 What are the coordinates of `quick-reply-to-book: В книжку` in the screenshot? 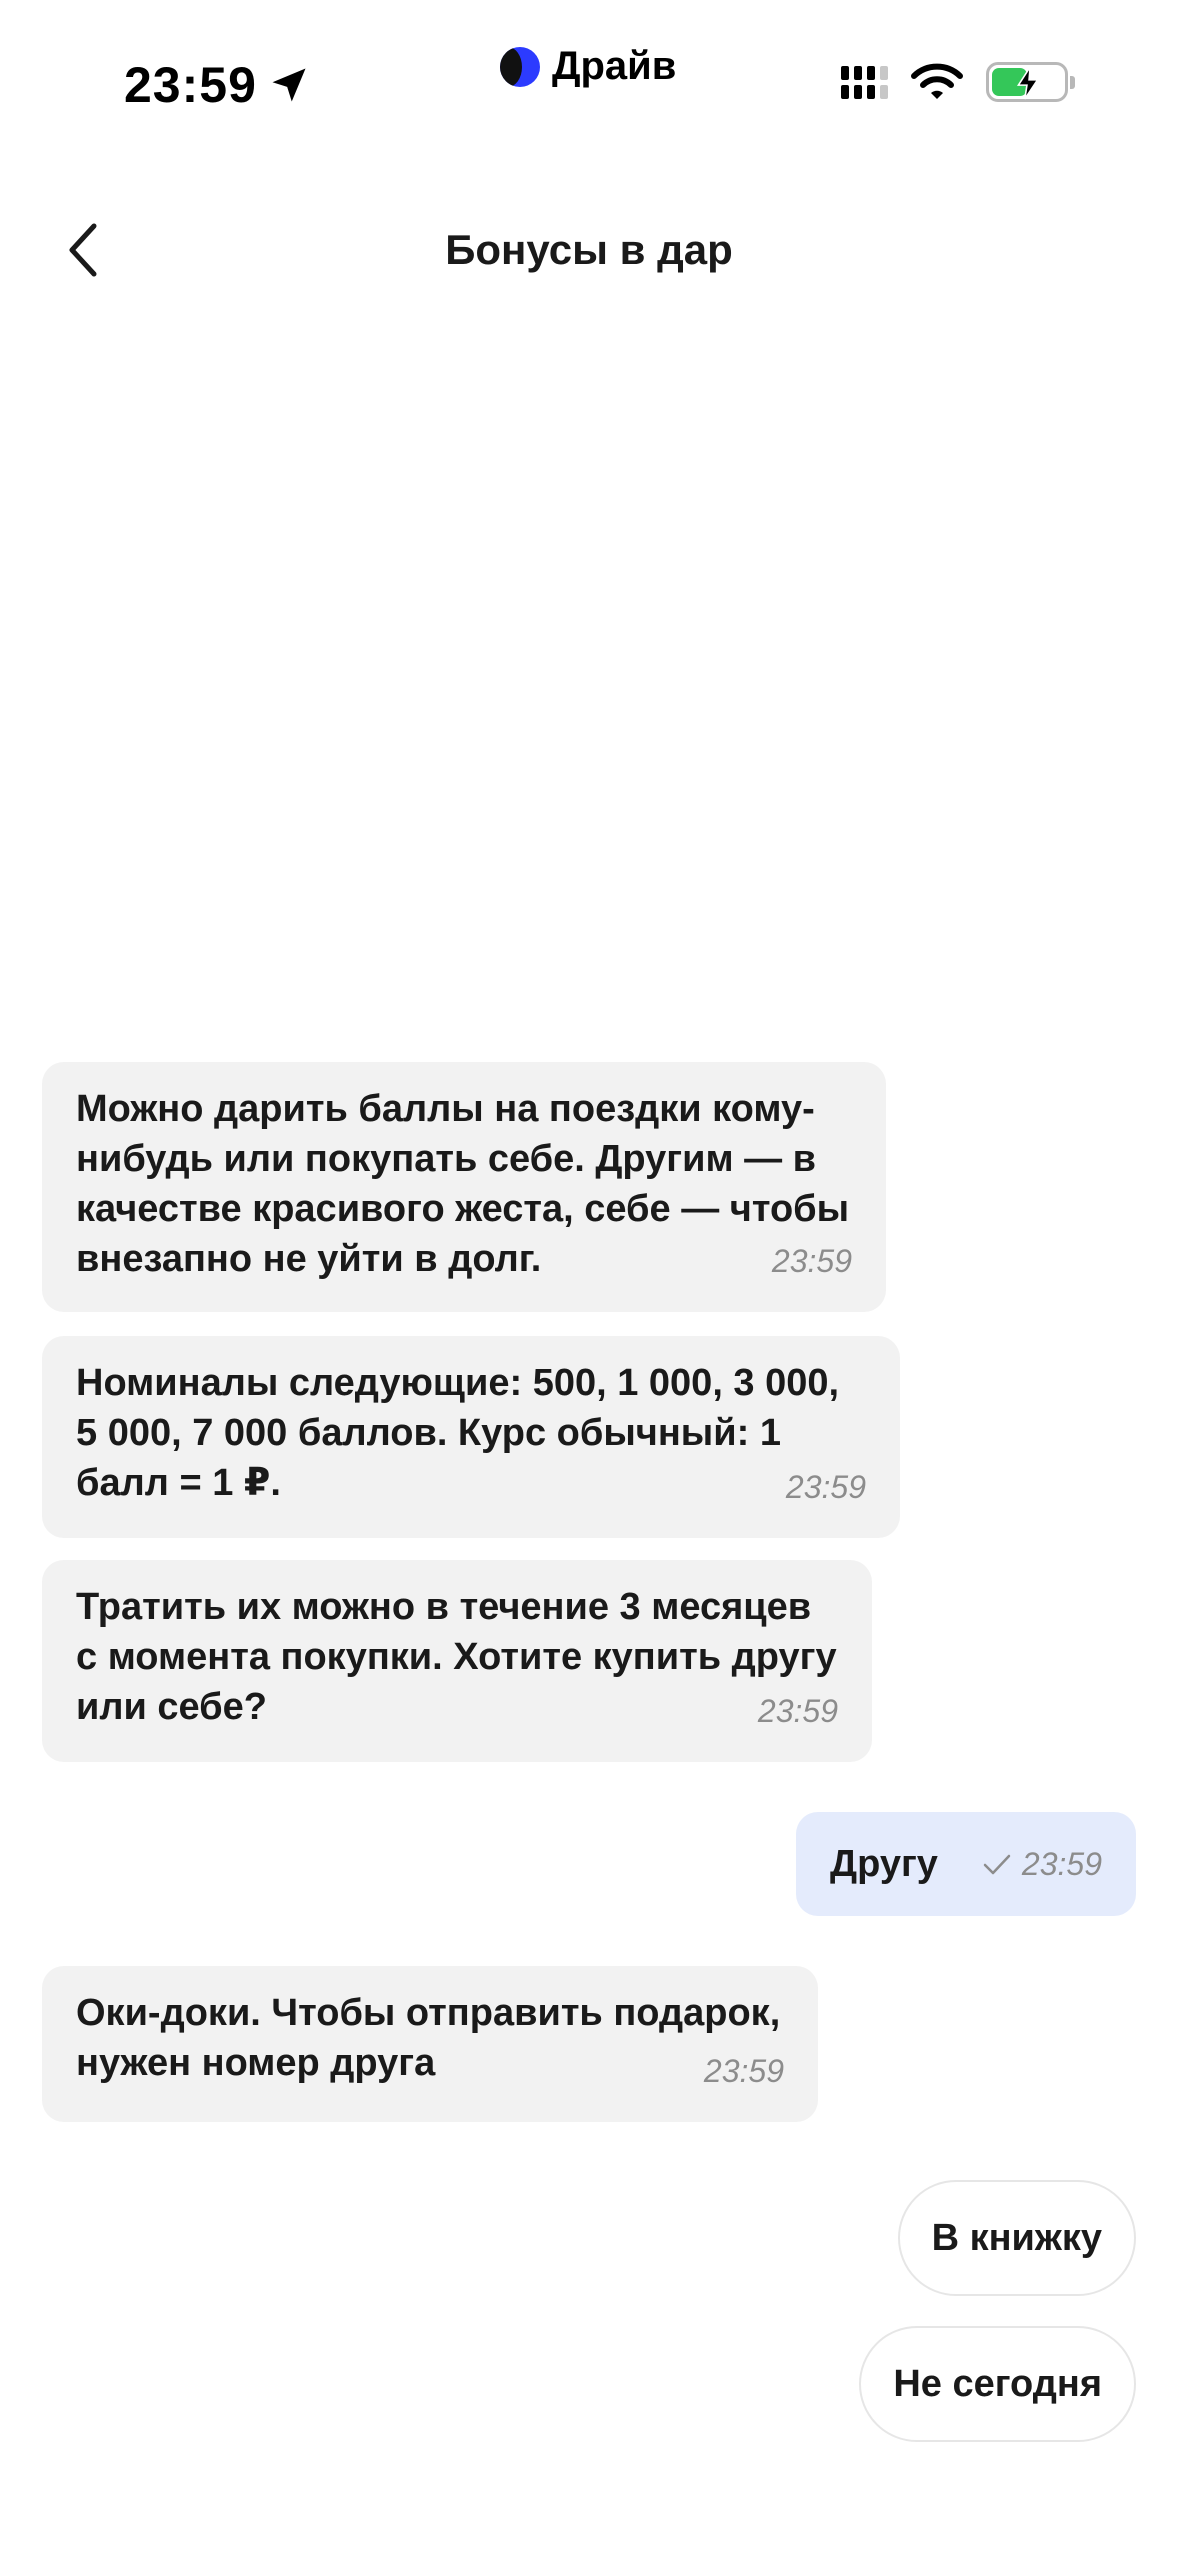 It's located at (1016, 2238).